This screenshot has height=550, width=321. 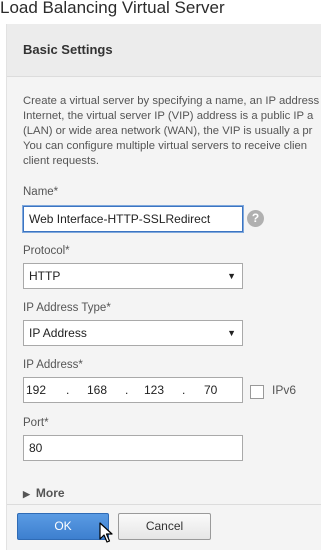 What do you see at coordinates (50, 493) in the screenshot?
I see `more-label: More` at bounding box center [50, 493].